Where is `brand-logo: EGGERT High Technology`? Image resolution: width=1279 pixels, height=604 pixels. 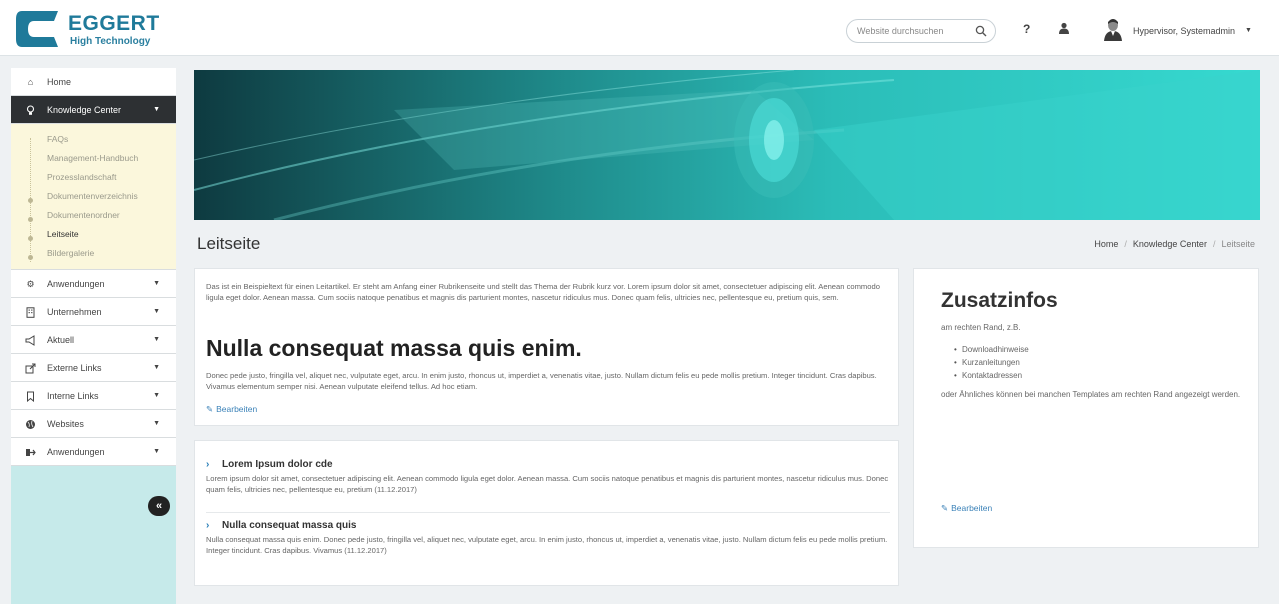 brand-logo: EGGERT High Technology is located at coordinates (89, 29).